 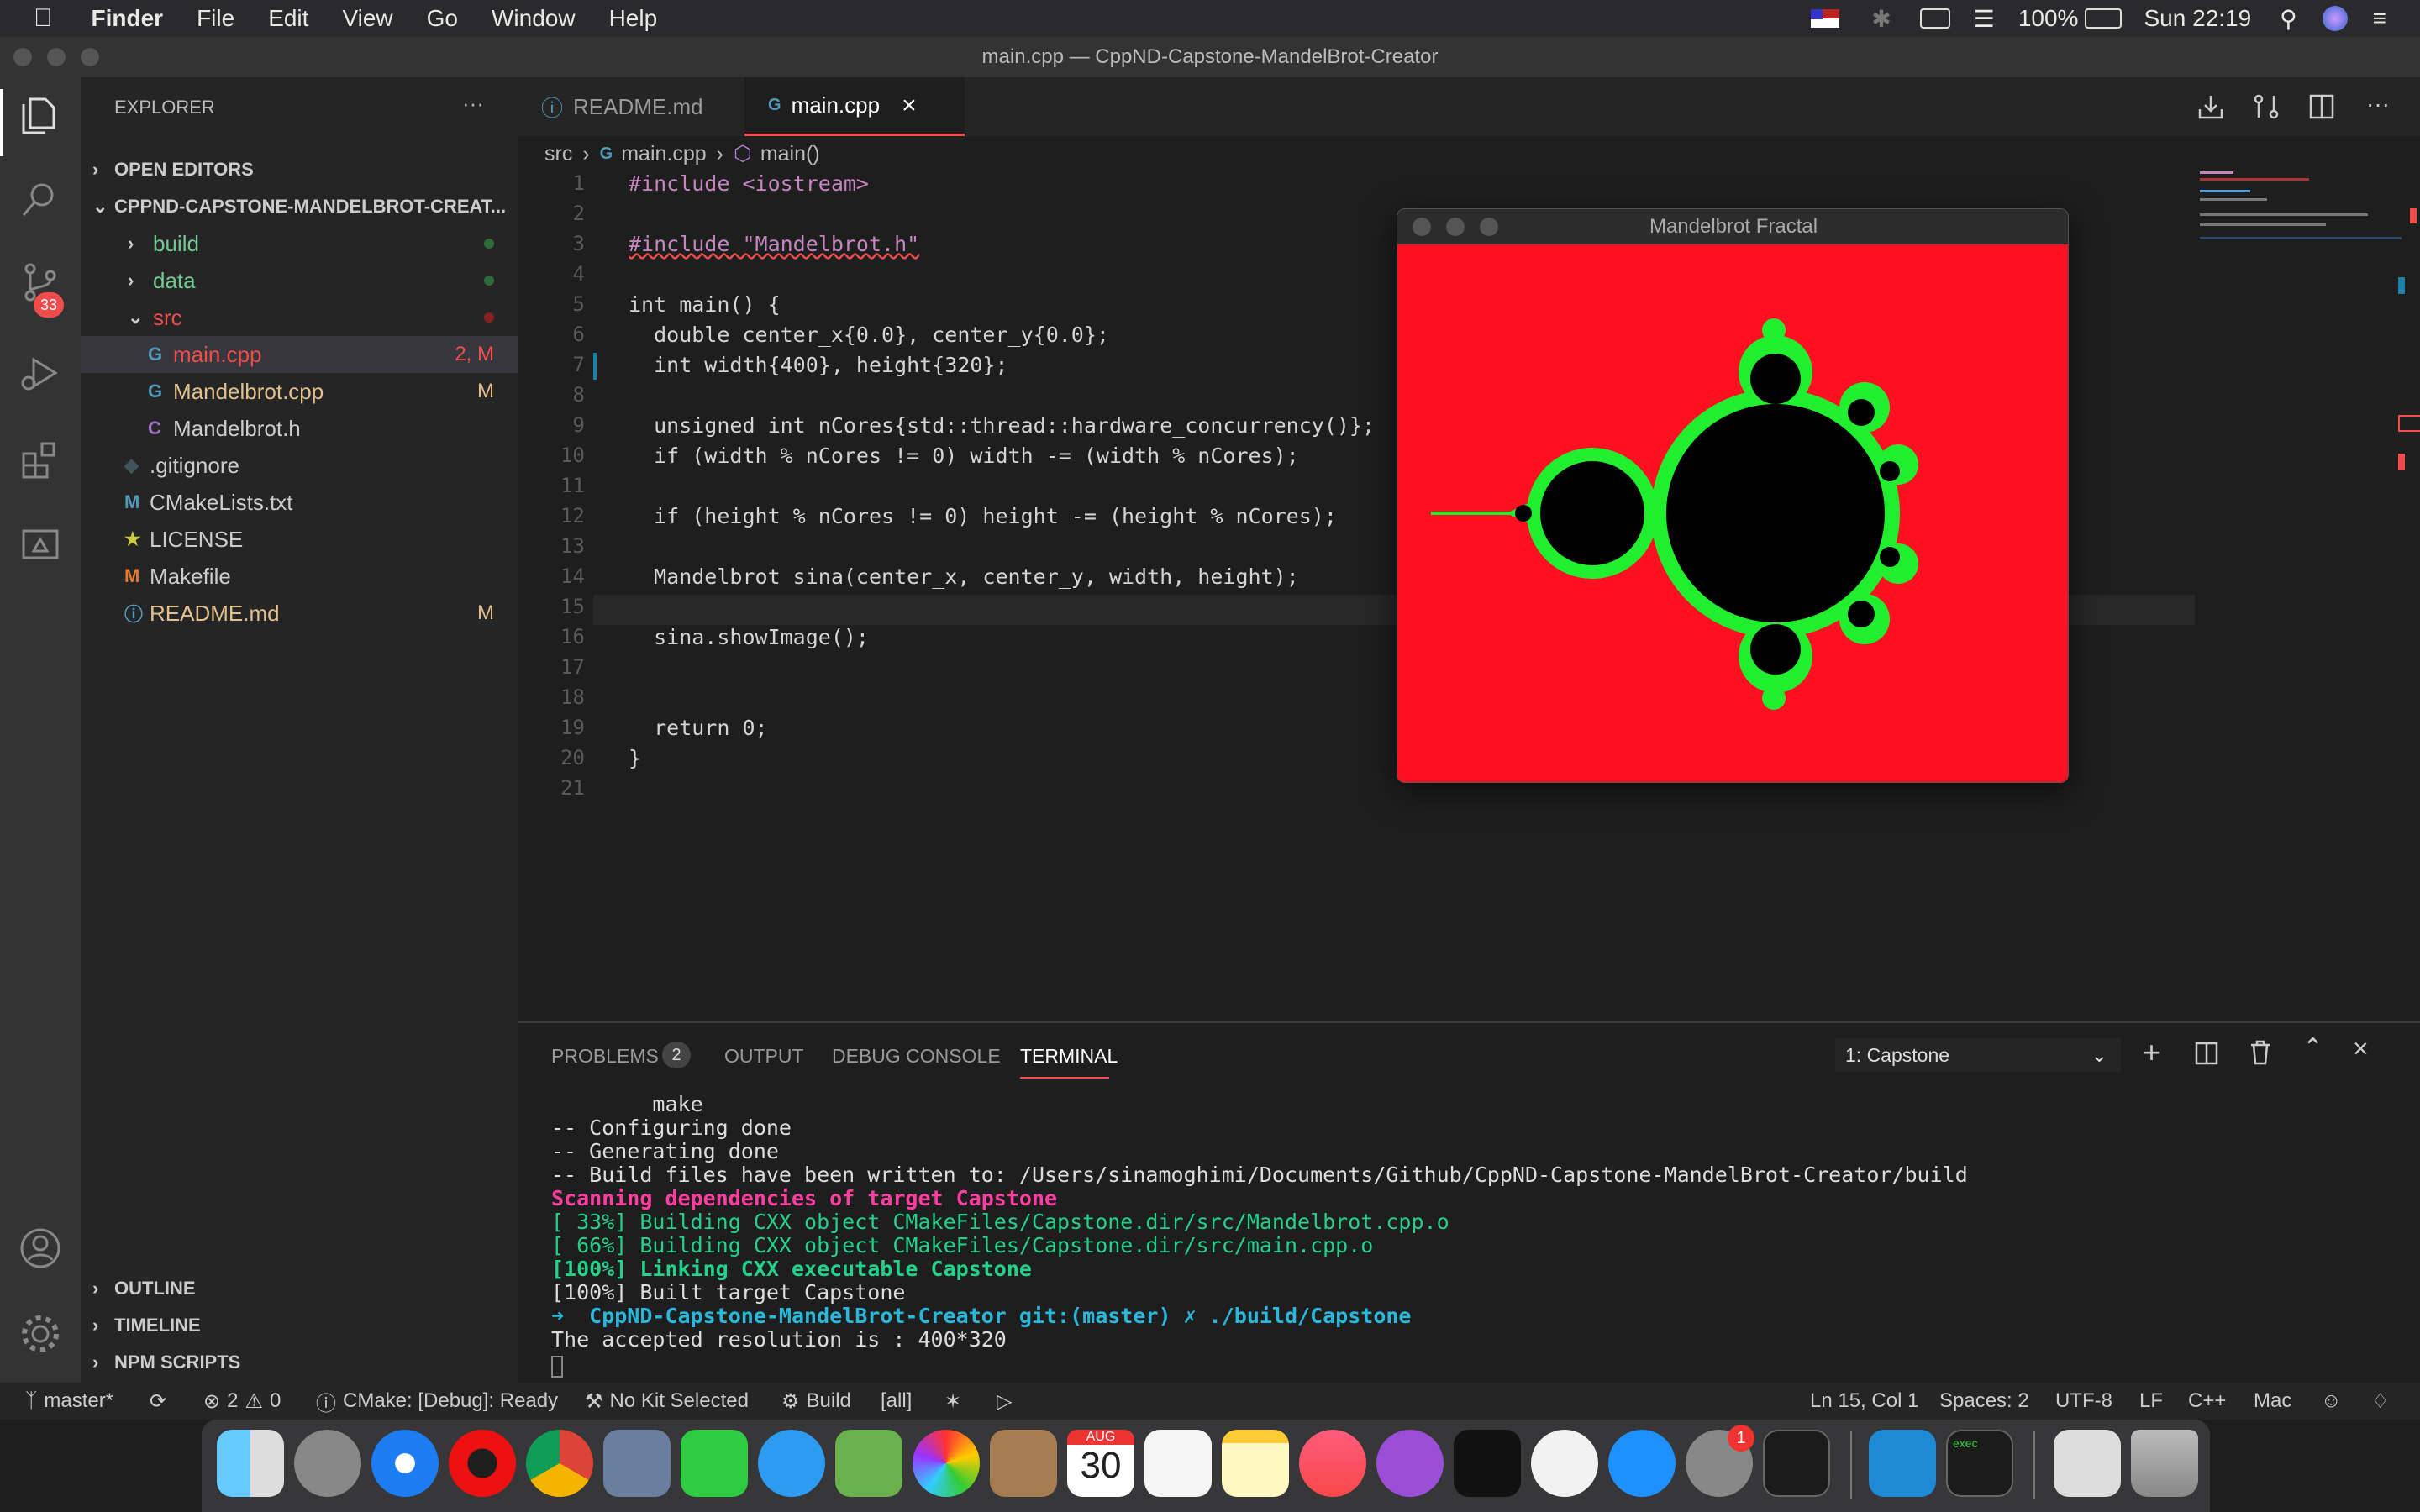 What do you see at coordinates (40, 200) in the screenshot?
I see `search-icon` at bounding box center [40, 200].